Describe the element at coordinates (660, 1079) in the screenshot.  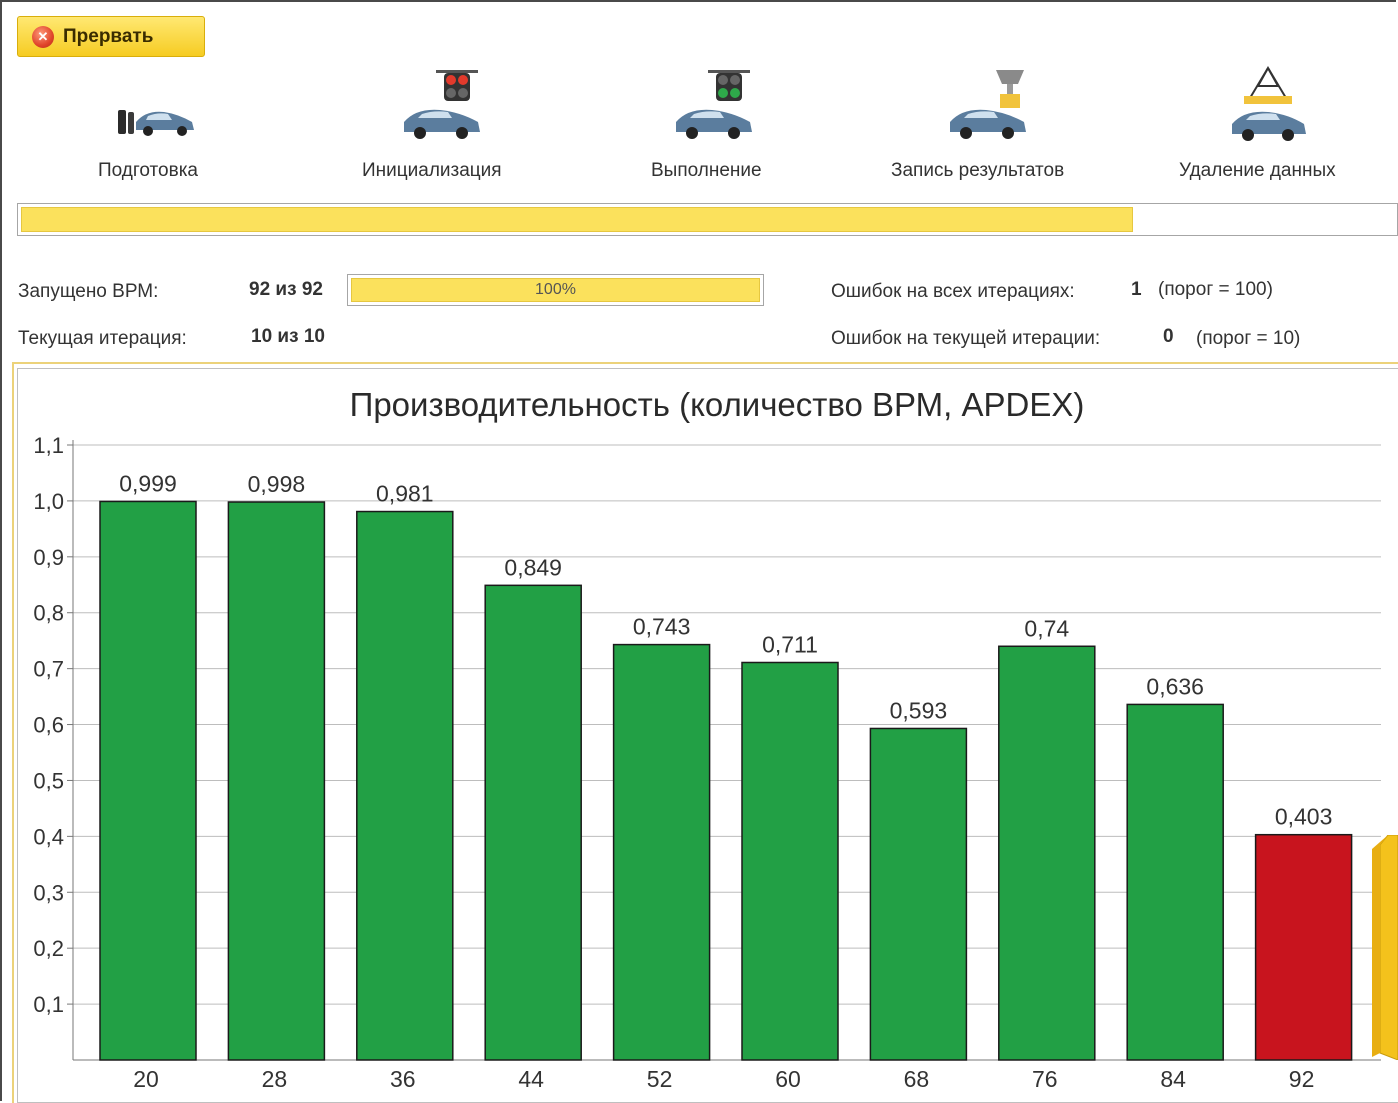
I see `x-tick-label: 52` at that location.